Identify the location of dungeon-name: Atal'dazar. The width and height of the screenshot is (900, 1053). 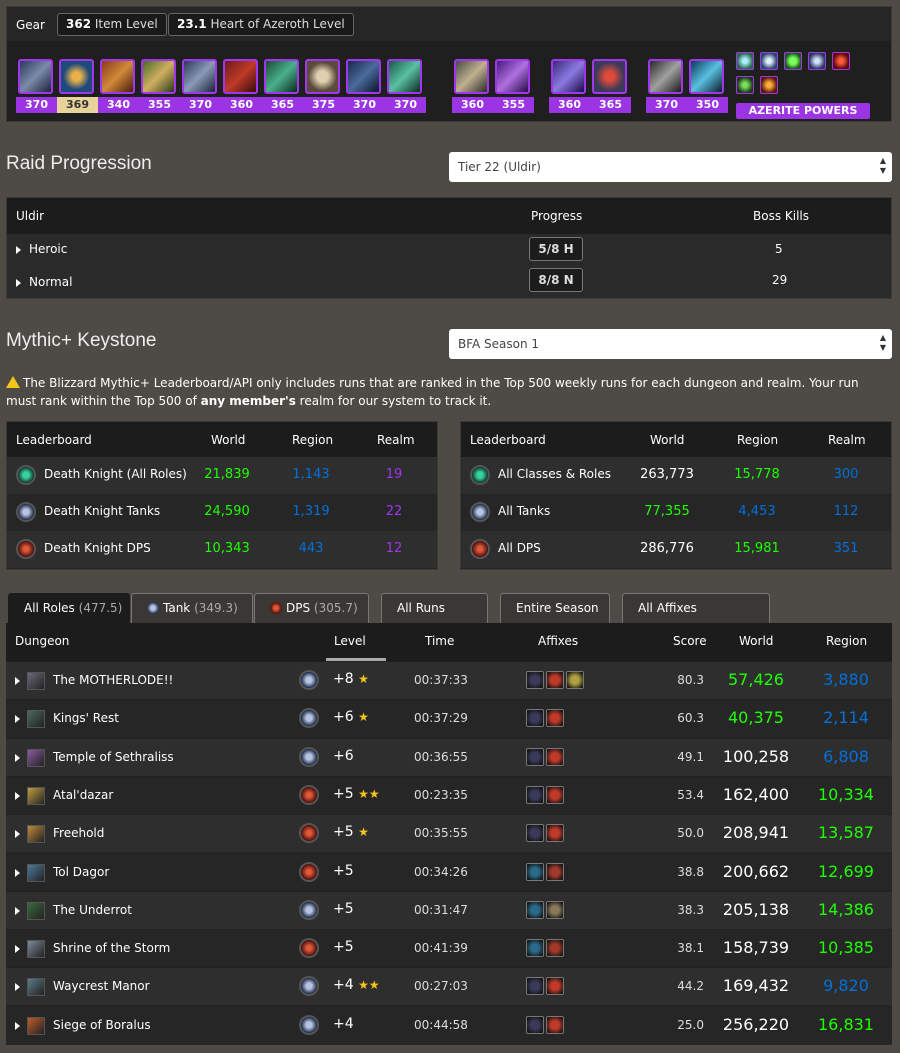
(83, 795).